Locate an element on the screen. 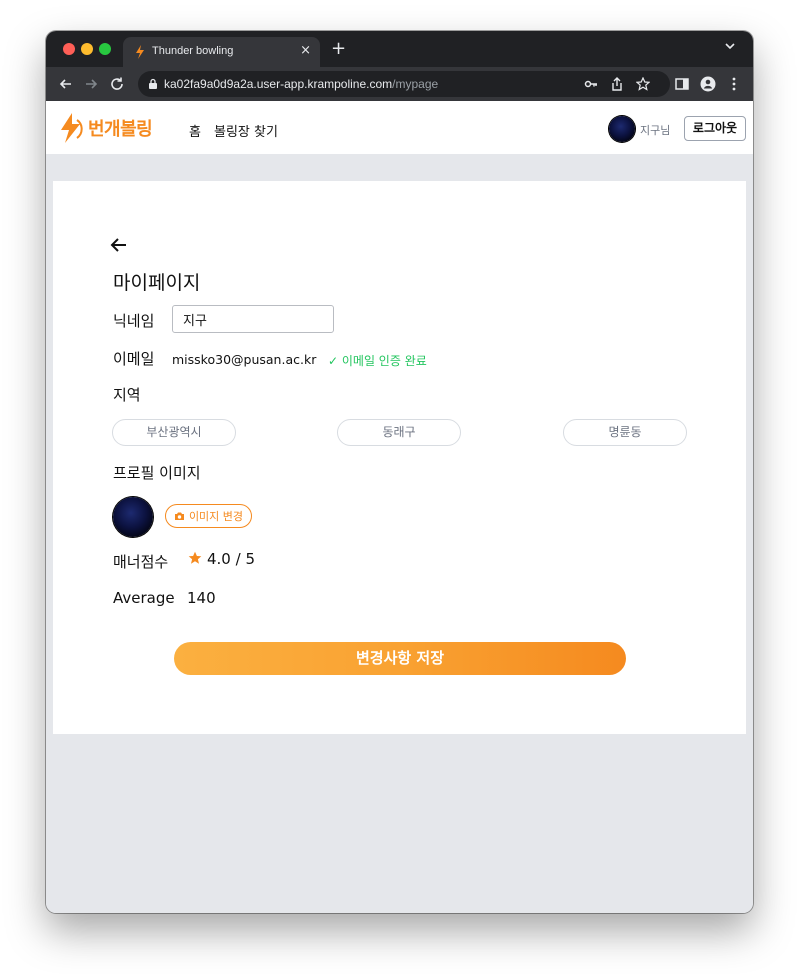 The width and height of the screenshot is (799, 974). tab-search-chevron-icon is located at coordinates (730, 46).